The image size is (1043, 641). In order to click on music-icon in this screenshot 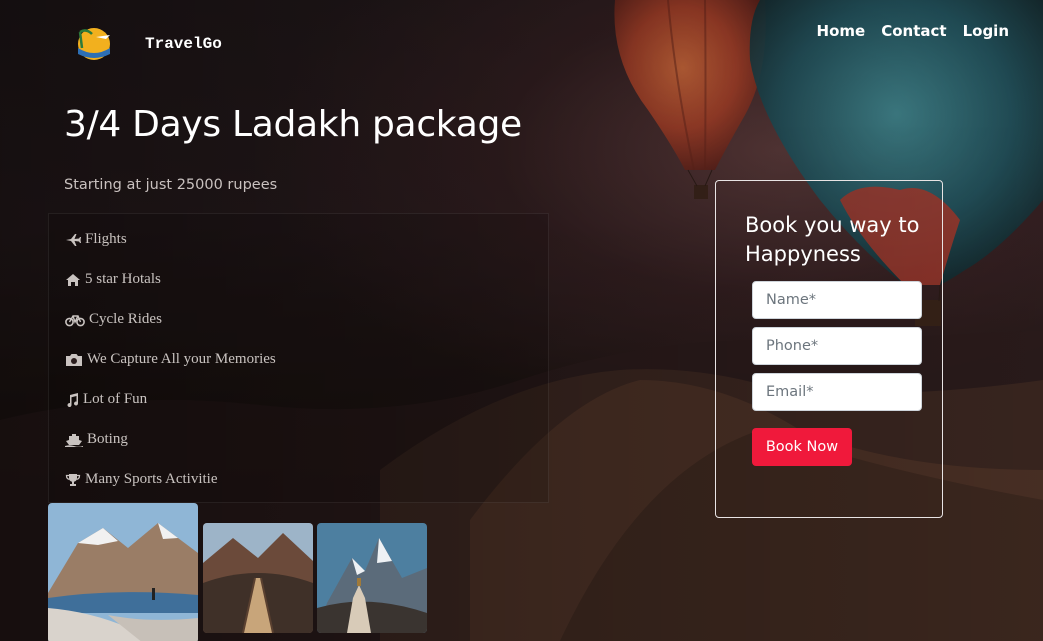, I will do `click(72, 399)`.